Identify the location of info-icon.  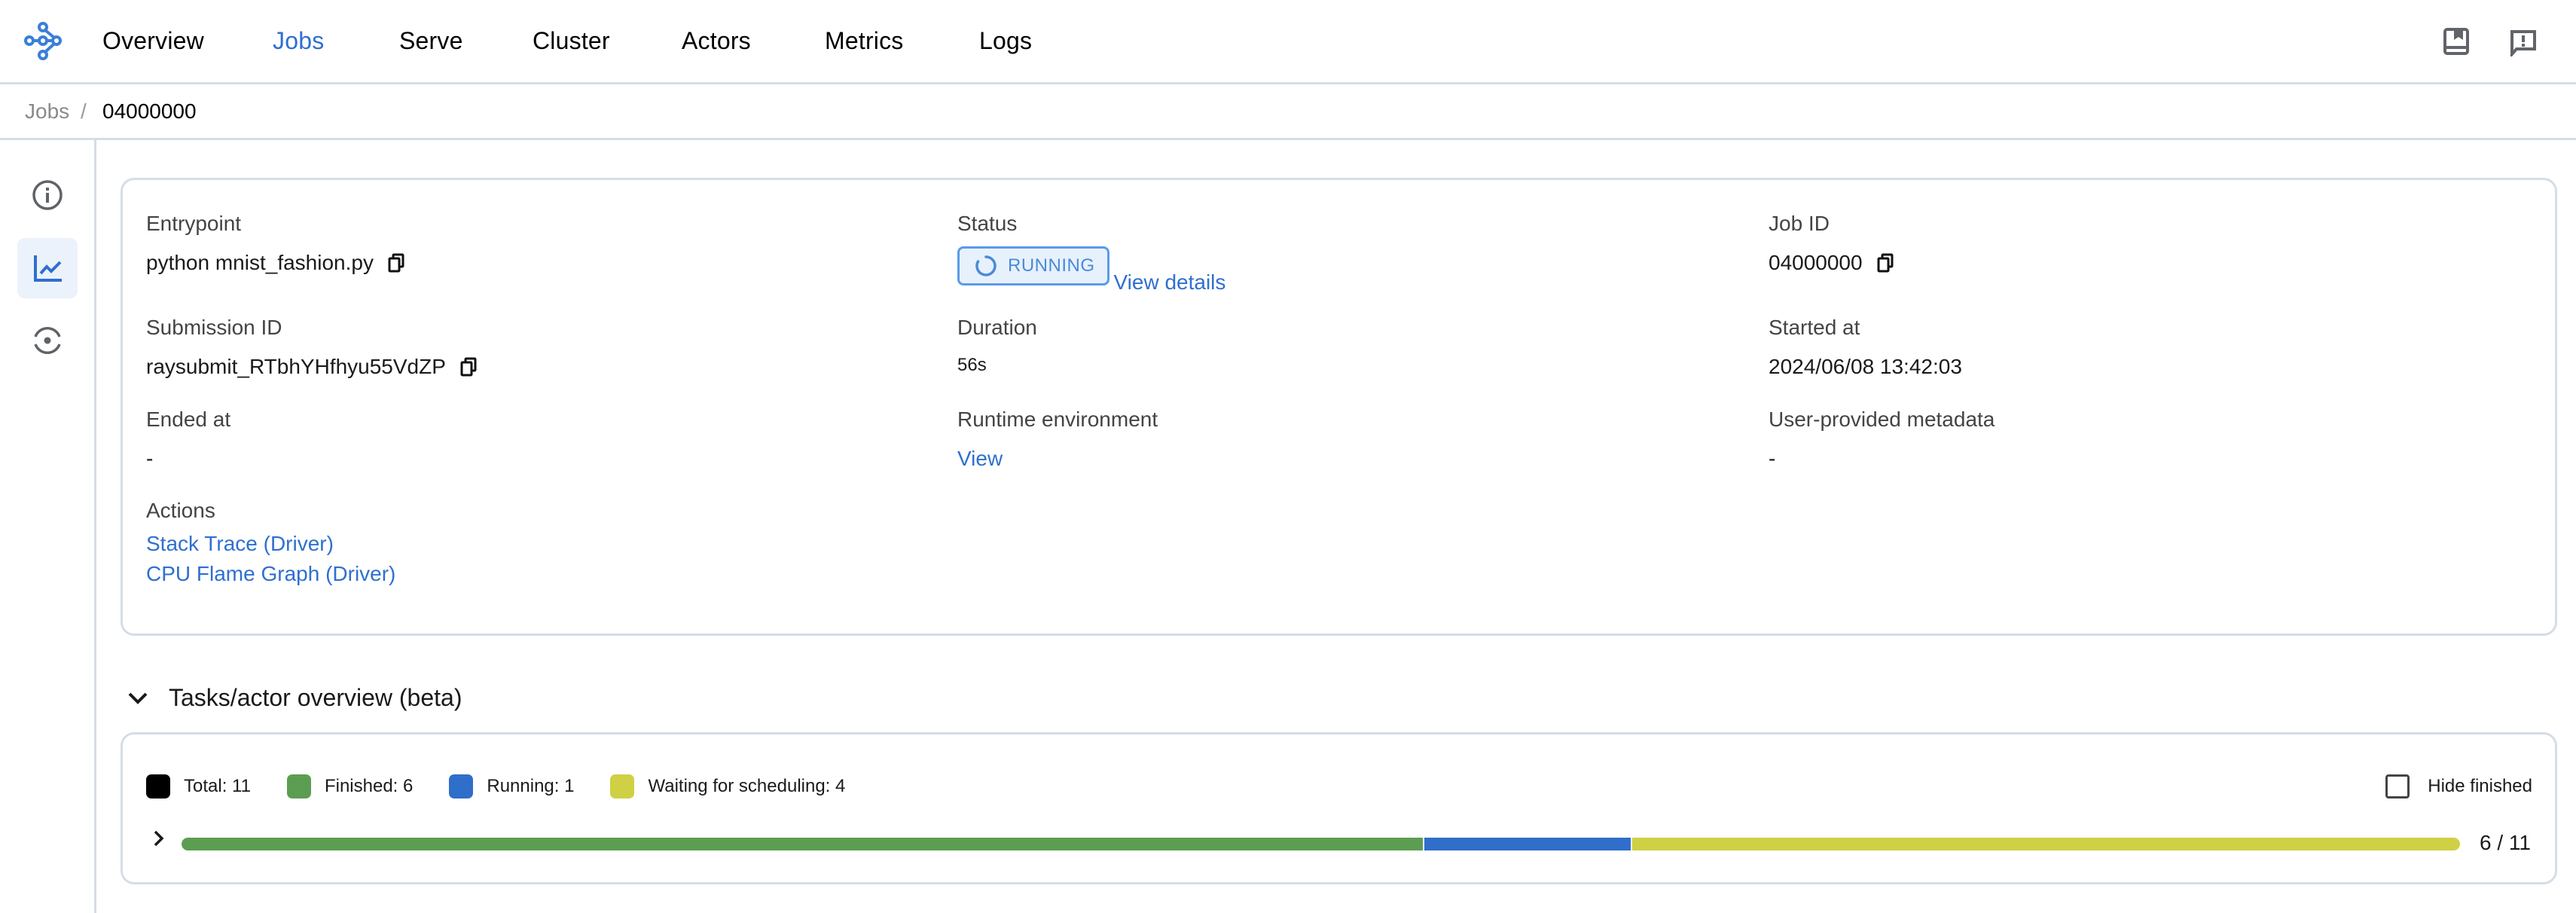
(48, 195).